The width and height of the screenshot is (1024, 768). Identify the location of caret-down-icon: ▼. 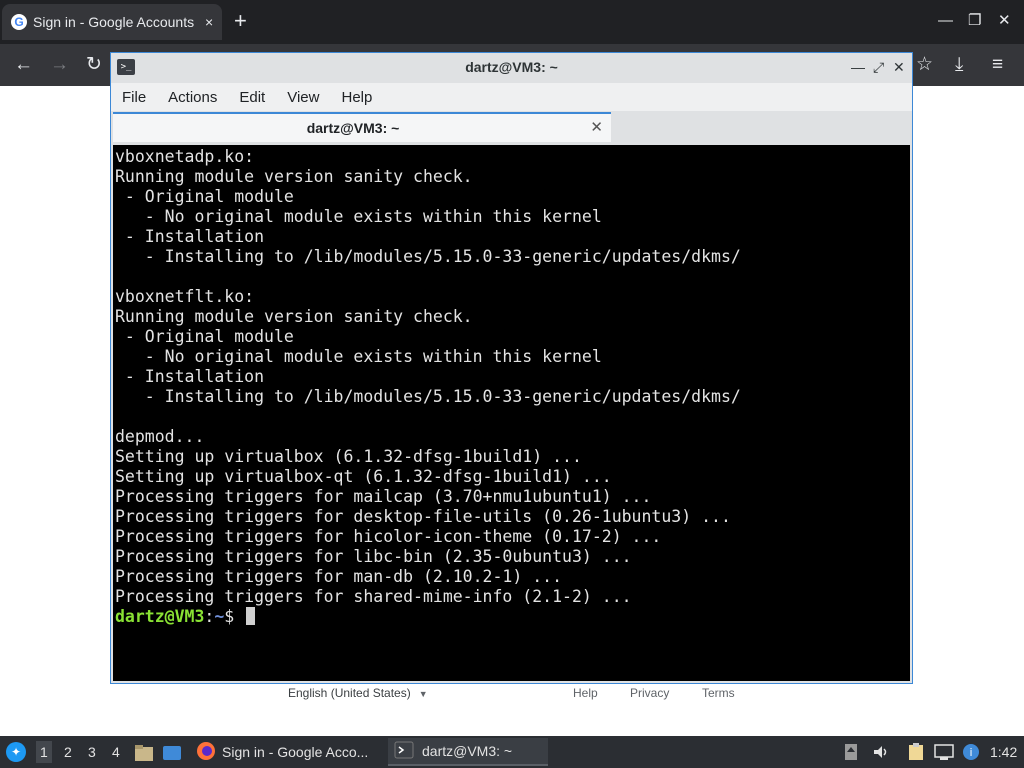
(423, 694).